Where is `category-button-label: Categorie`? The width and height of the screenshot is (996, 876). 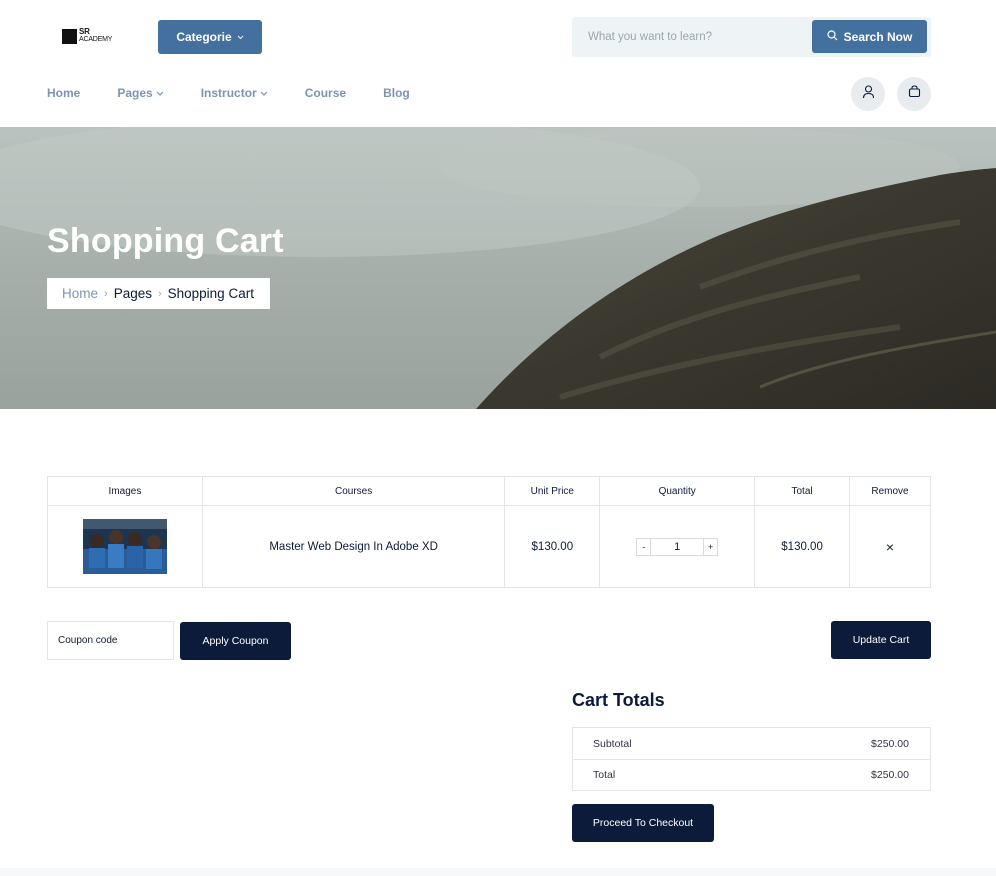 category-button-label: Categorie is located at coordinates (204, 37).